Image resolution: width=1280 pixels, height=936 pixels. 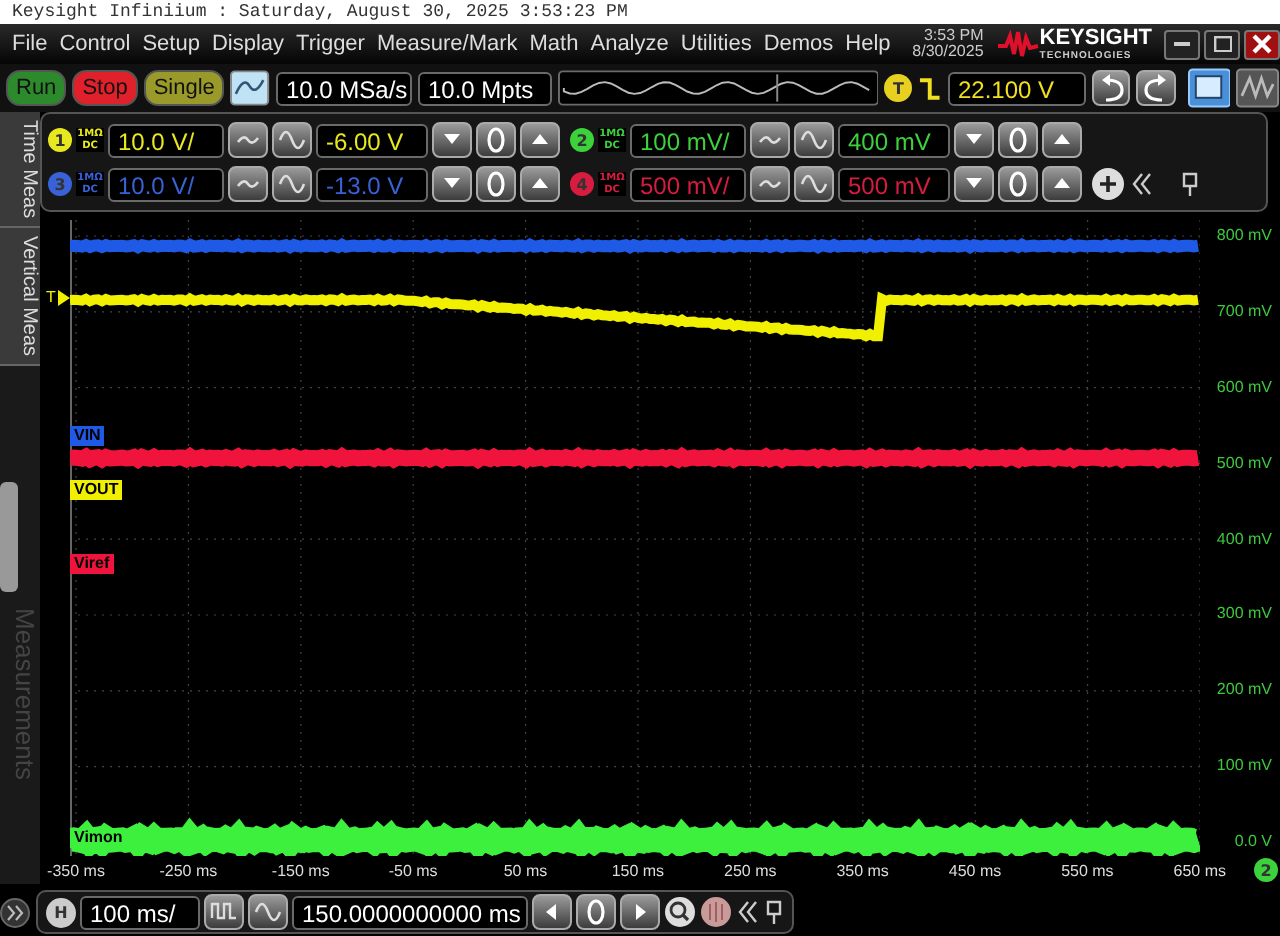 I want to click on time-scale-field: 100 ms/, so click(x=140, y=912).